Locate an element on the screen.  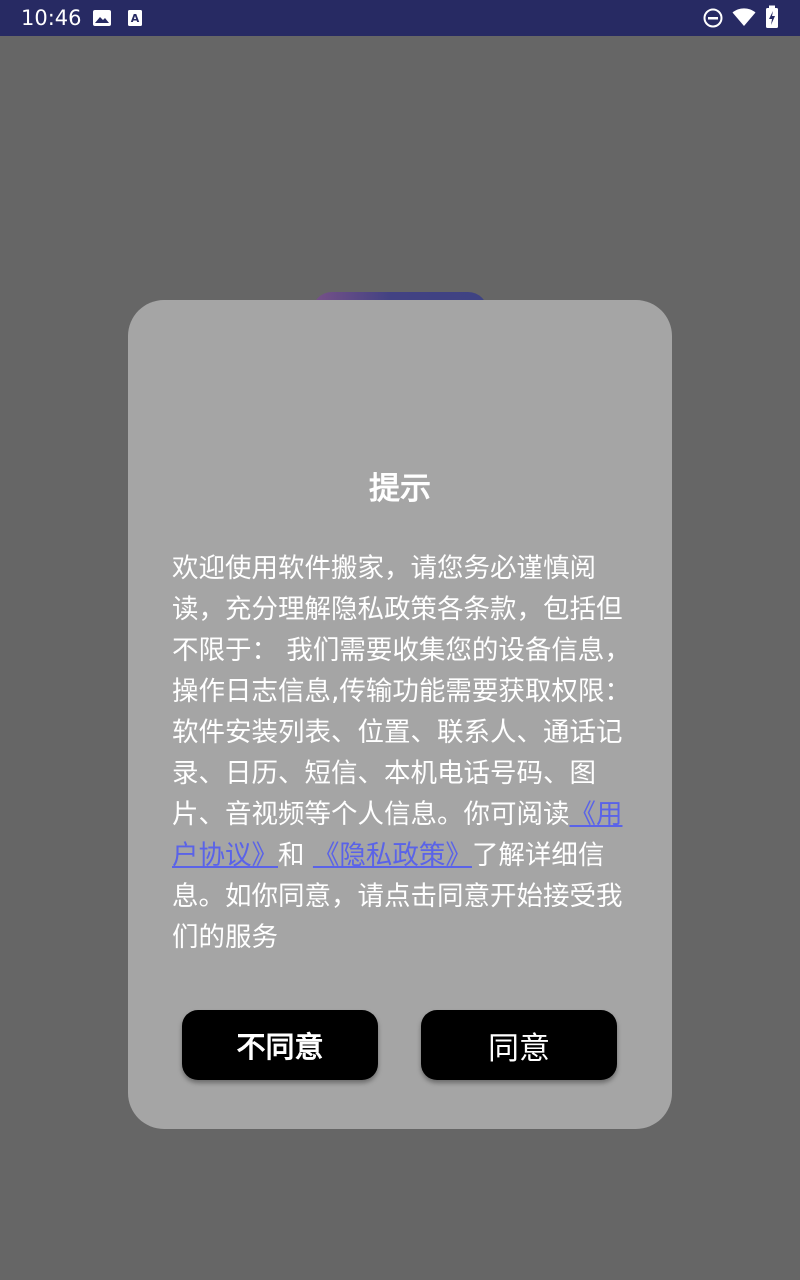
privacy-policy-link: 《隐私政策》 is located at coordinates (392, 855).